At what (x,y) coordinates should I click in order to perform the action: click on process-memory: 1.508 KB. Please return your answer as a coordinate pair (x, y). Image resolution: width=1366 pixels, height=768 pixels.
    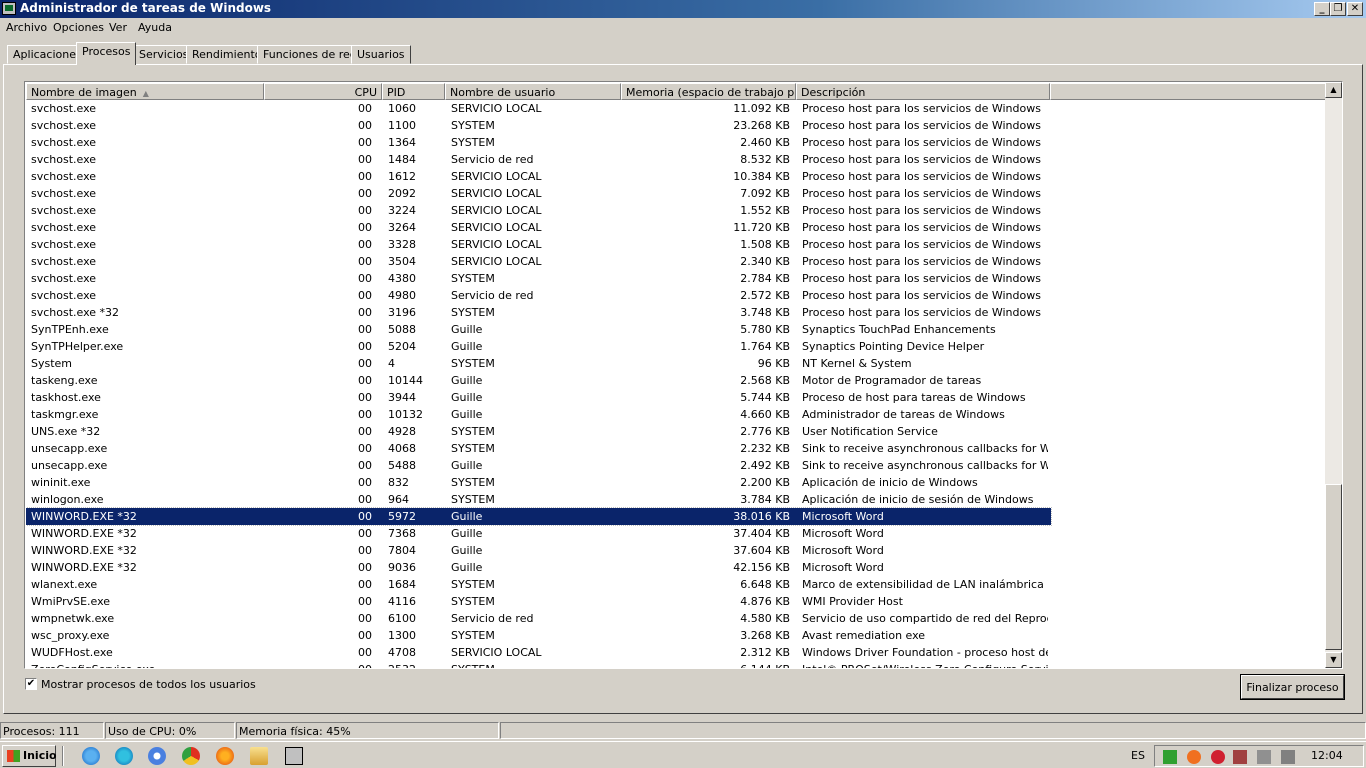
    Looking at the image, I should click on (765, 244).